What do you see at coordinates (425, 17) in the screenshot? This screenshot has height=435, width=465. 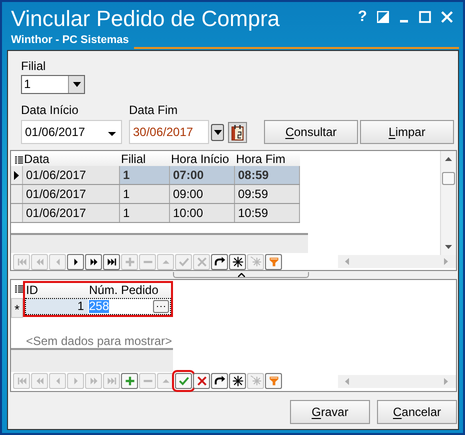 I see `maximize-icon` at bounding box center [425, 17].